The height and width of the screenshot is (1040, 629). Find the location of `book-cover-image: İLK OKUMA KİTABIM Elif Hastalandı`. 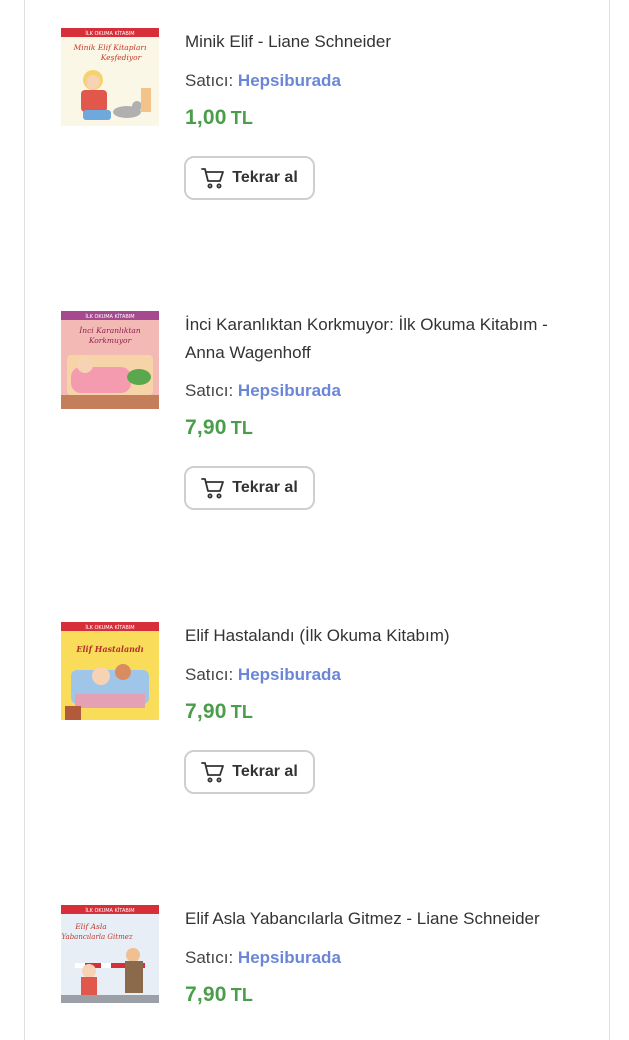

book-cover-image: İLK OKUMA KİTABIM Elif Hastalandı is located at coordinates (110, 671).